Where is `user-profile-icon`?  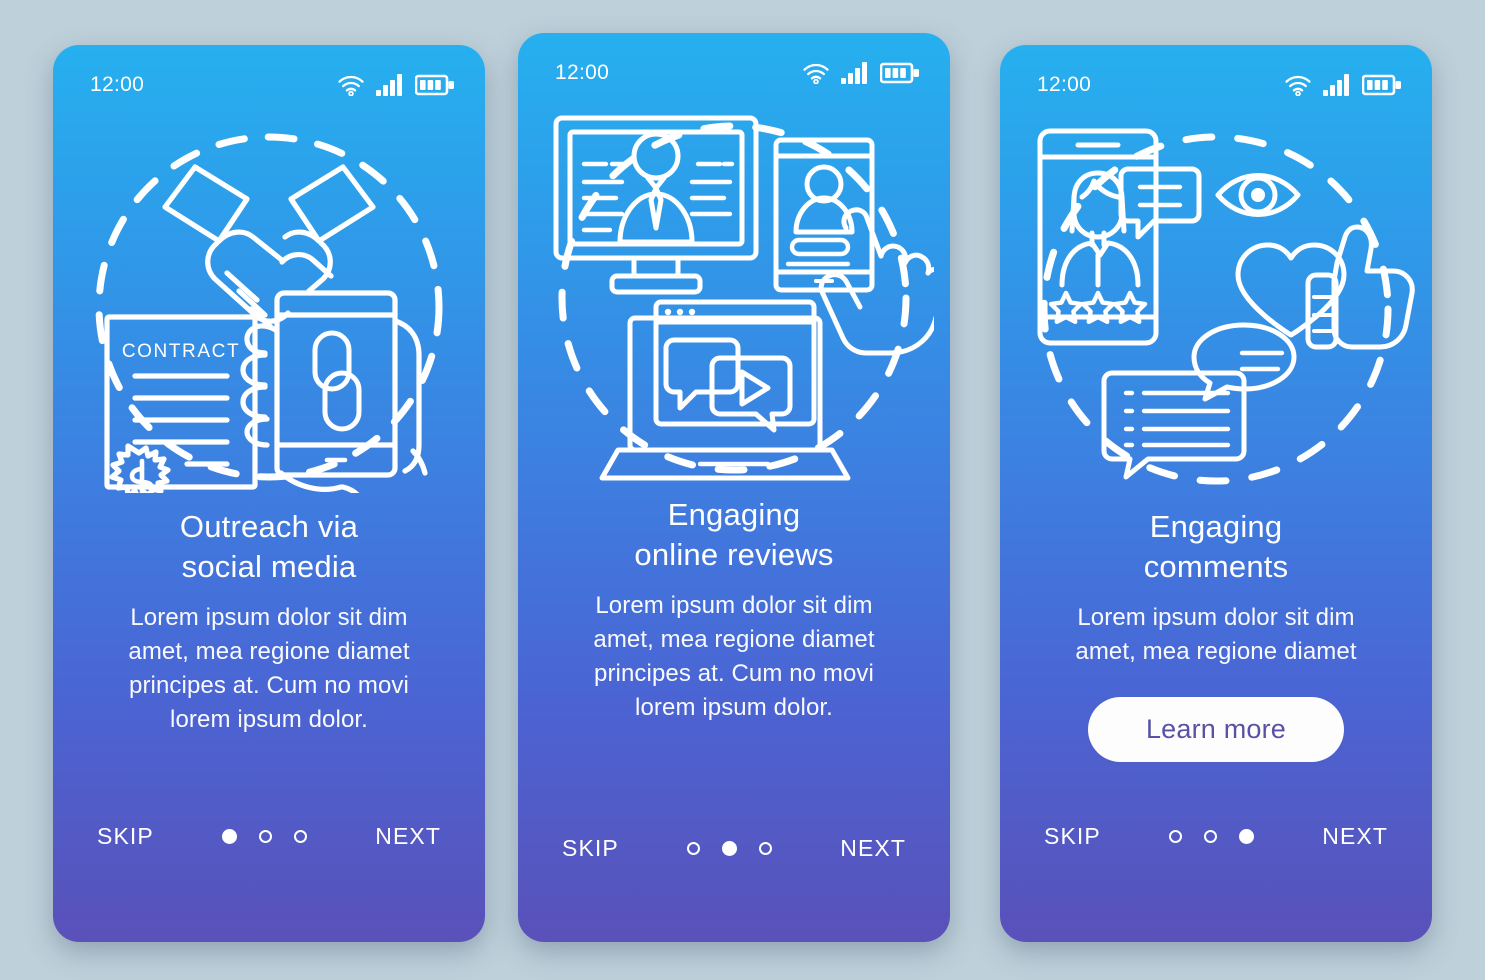 user-profile-icon is located at coordinates (656, 188).